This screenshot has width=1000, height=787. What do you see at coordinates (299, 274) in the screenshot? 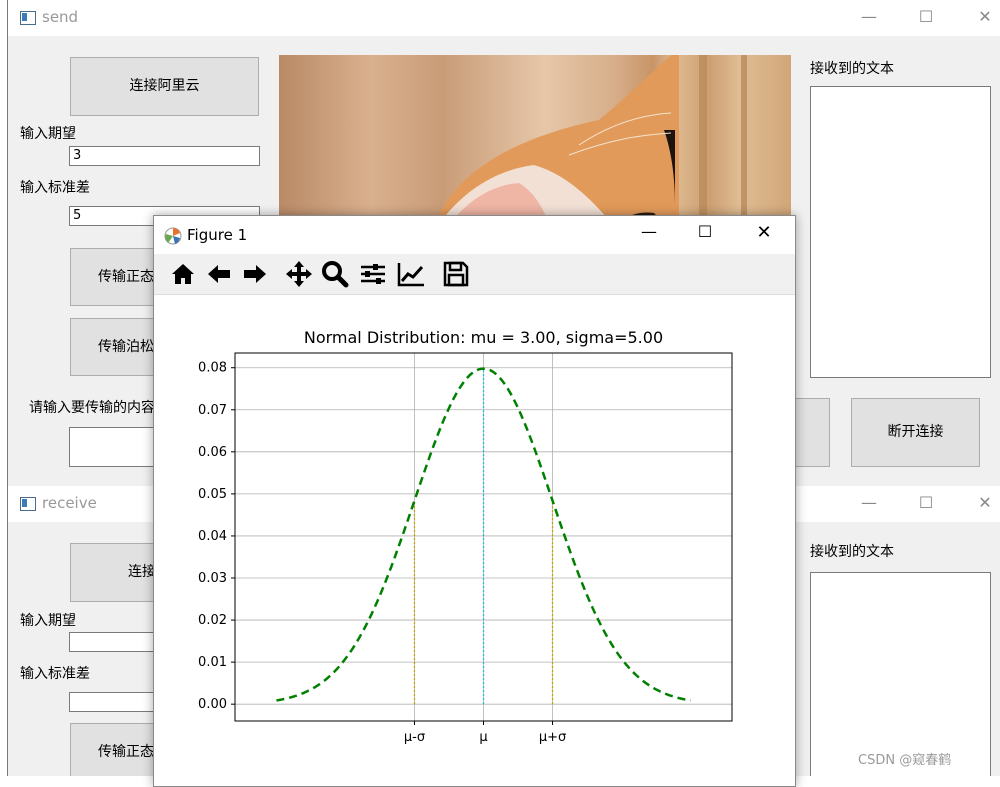
I see `pan-icon` at bounding box center [299, 274].